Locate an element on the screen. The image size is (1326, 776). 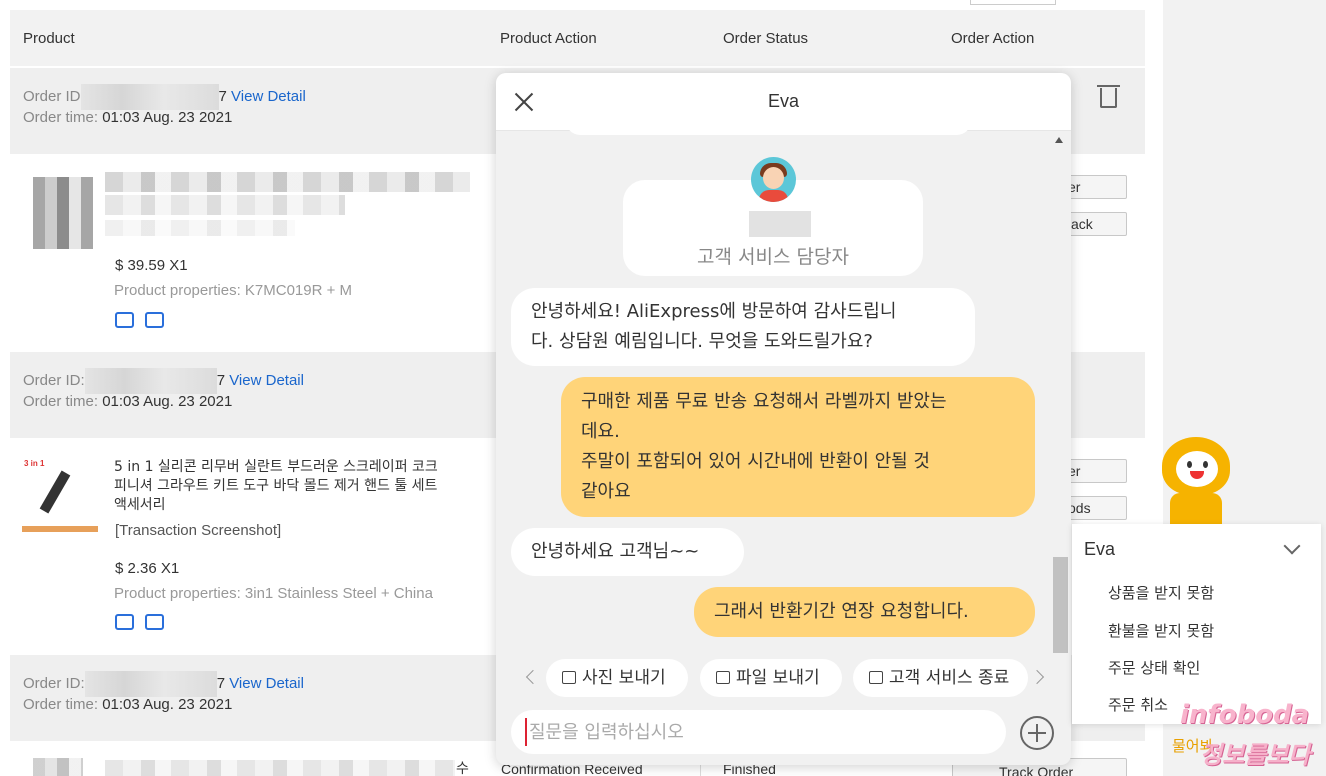
end-service-button: 고객 서비스 종료 is located at coordinates (940, 678).